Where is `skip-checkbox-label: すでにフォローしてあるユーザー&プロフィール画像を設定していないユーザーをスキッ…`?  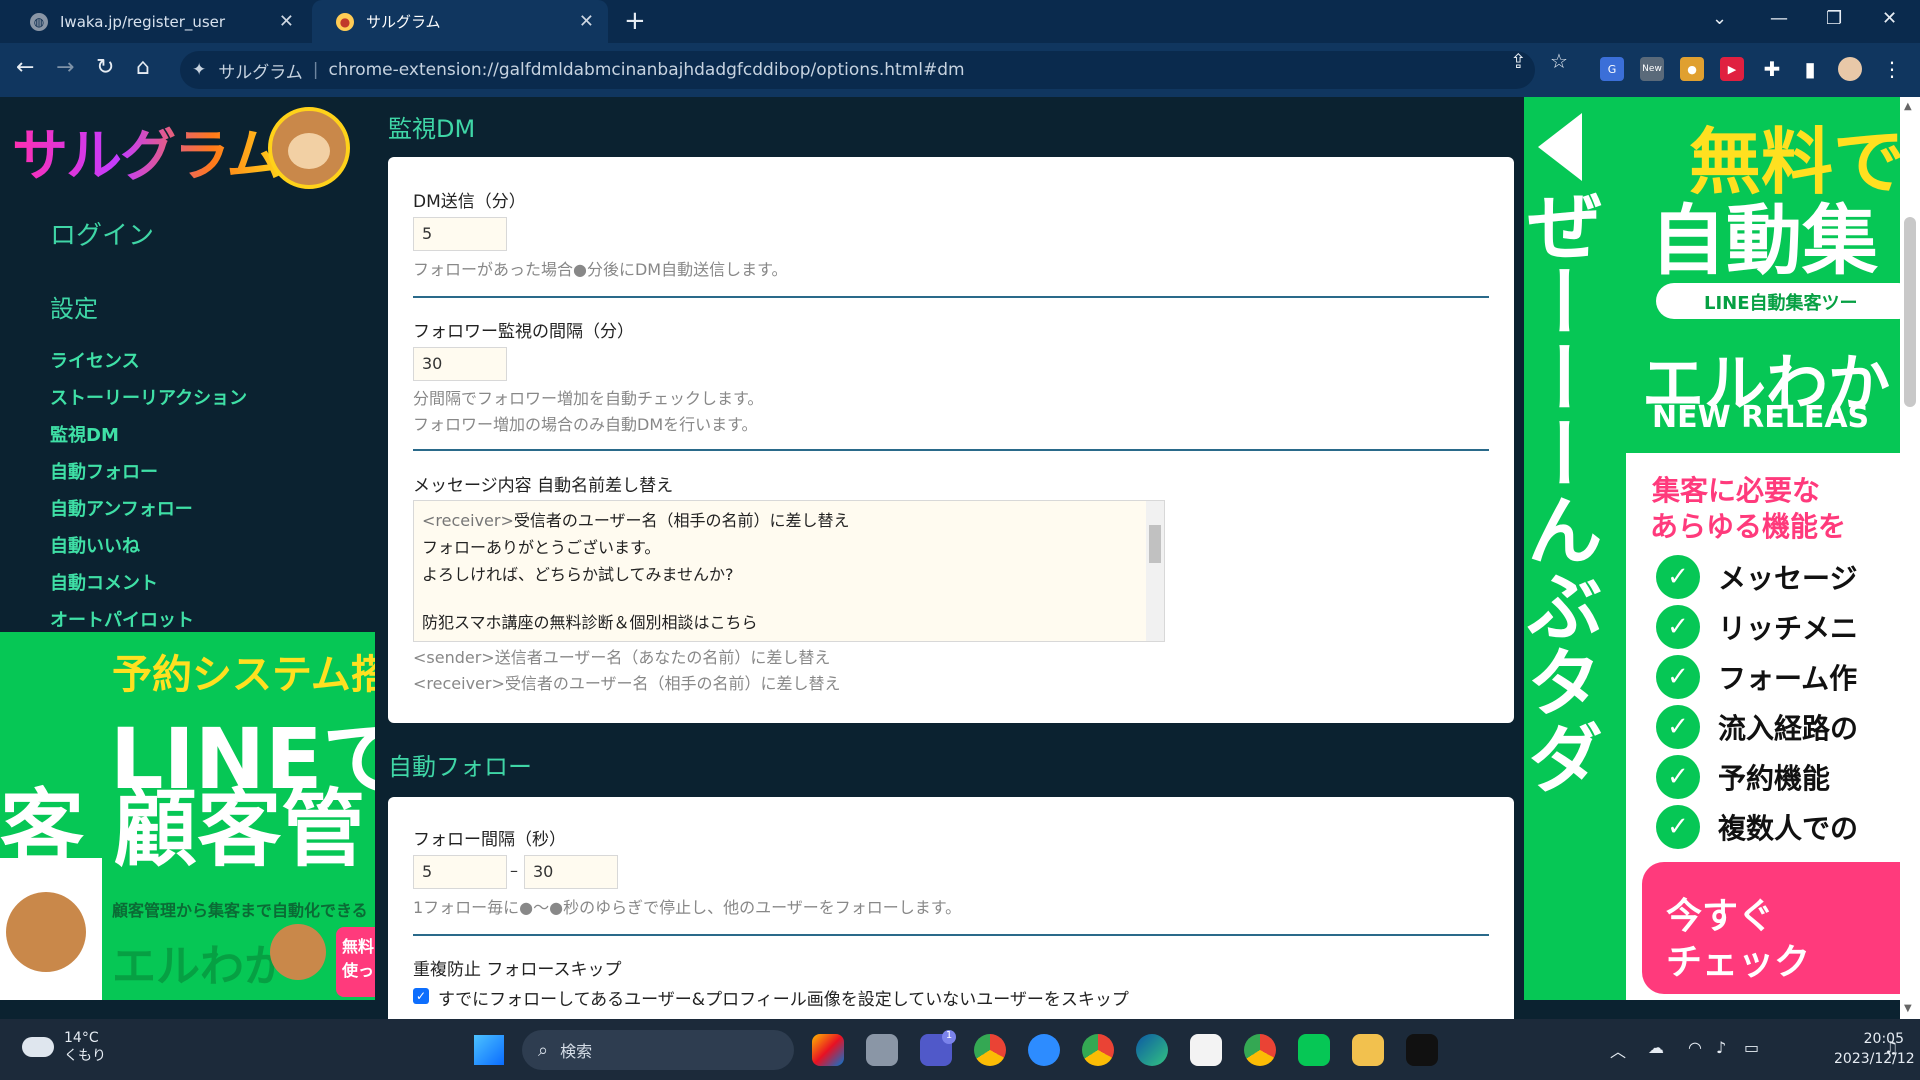 skip-checkbox-label: すでにフォローしてあるユーザー&プロフィール画像を設定していないユーザーをスキッ… is located at coordinates (783, 997).